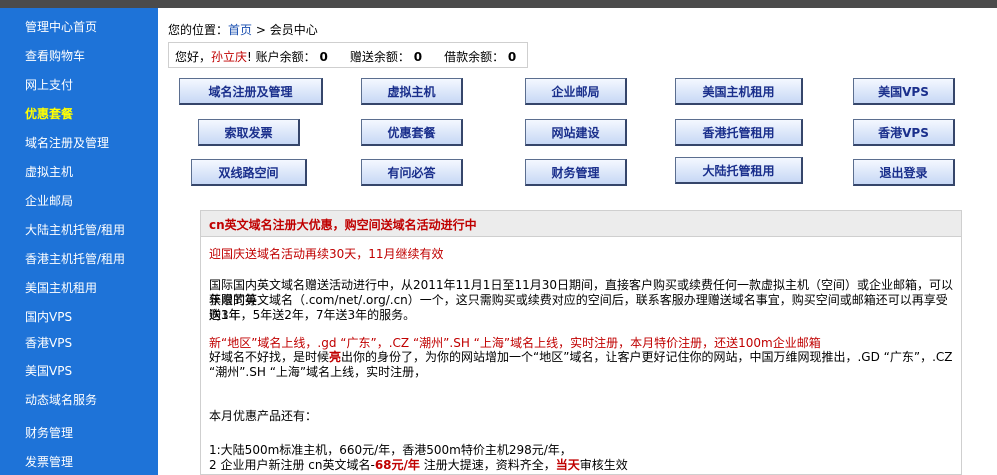 The image size is (997, 475). What do you see at coordinates (576, 91) in the screenshot?
I see `enterprise-mail-button: 企业邮局` at bounding box center [576, 91].